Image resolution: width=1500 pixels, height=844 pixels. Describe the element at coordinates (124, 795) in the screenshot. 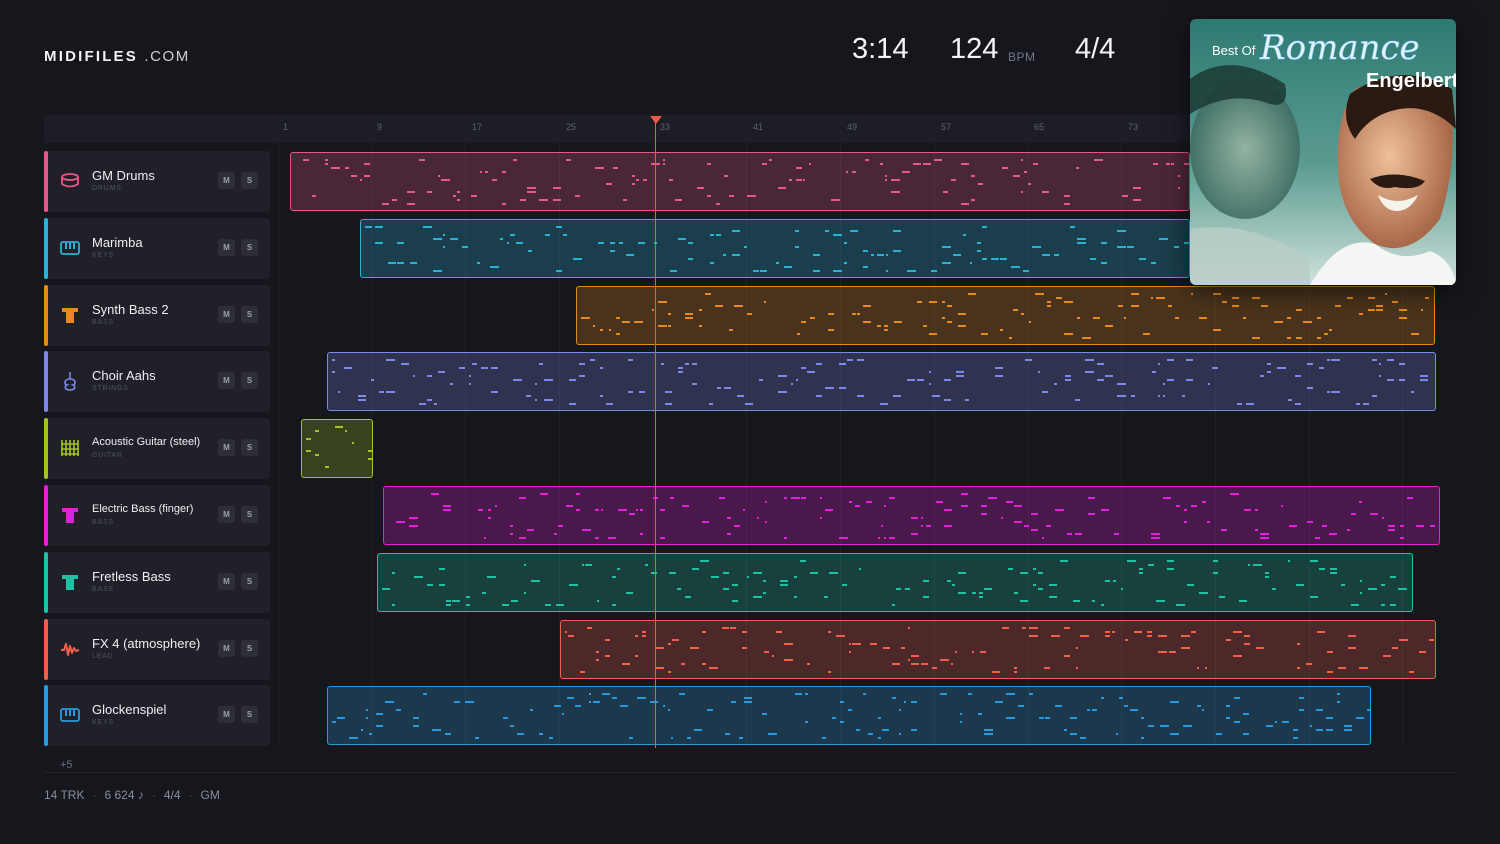

I see `note-count: 6 624 ♪` at that location.